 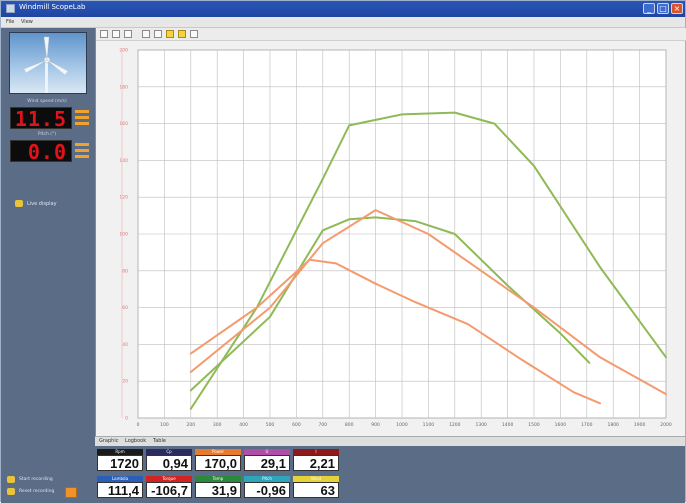 I want to click on x-tick-label: 300, so click(x=217, y=425).